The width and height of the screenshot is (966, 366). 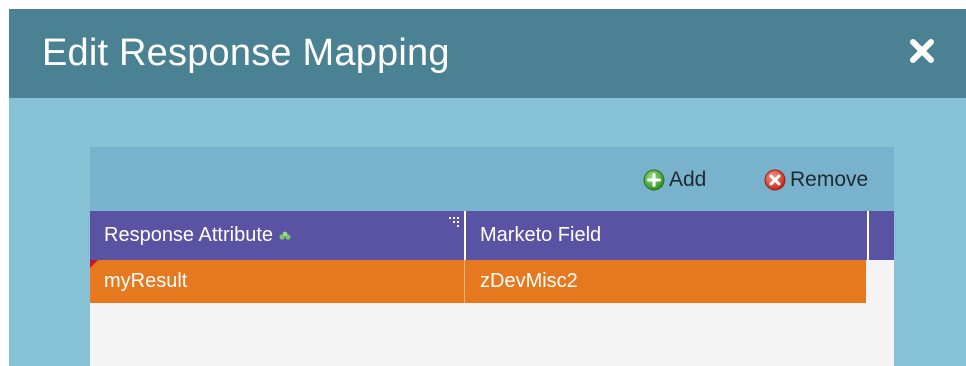 What do you see at coordinates (478, 281) in the screenshot?
I see `table-row: myResult zDevMisc2` at bounding box center [478, 281].